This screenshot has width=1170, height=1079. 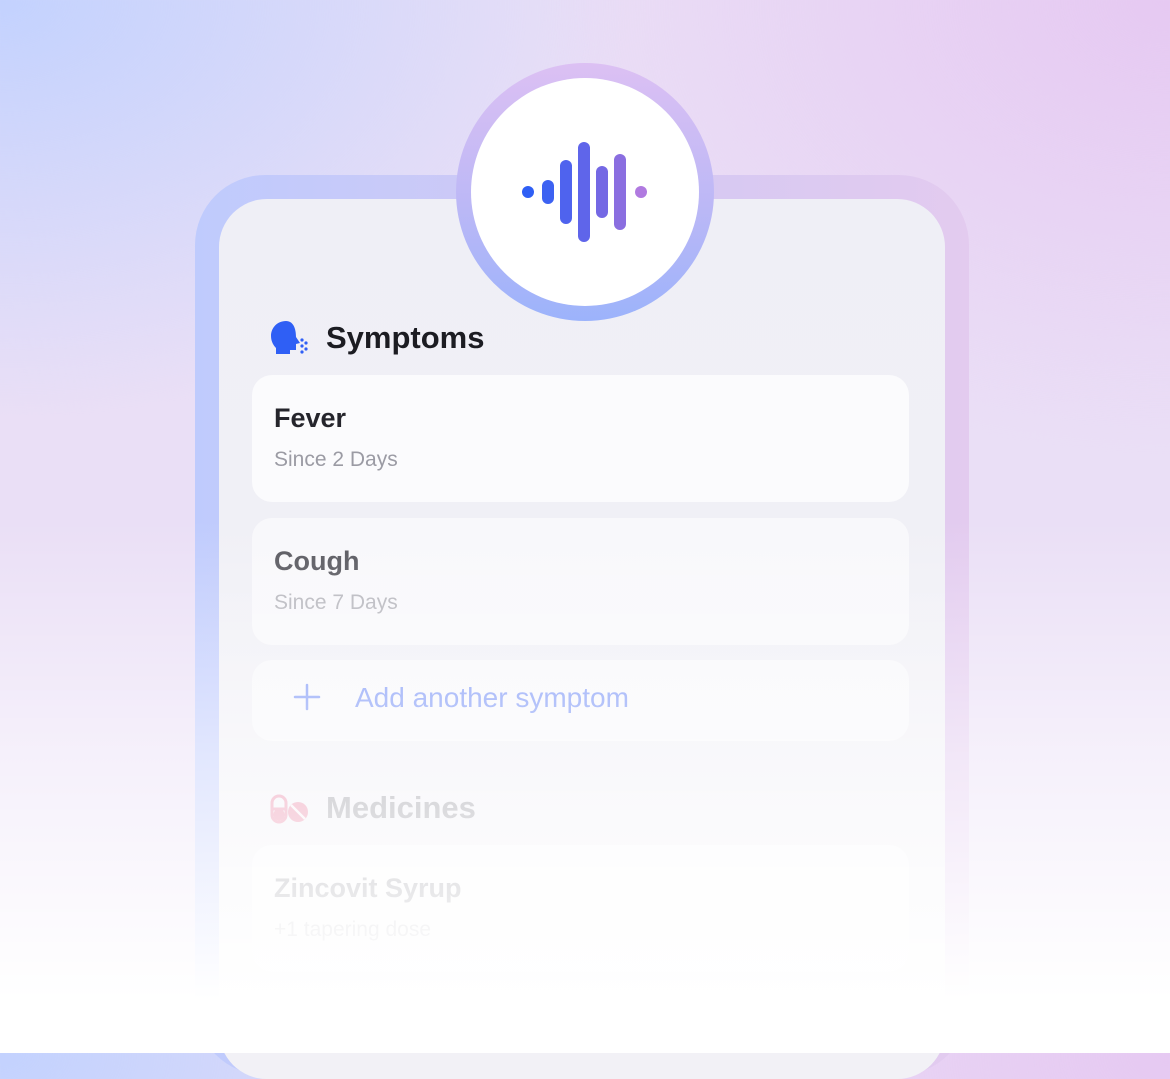 What do you see at coordinates (310, 418) in the screenshot?
I see `symptom-name: Fever` at bounding box center [310, 418].